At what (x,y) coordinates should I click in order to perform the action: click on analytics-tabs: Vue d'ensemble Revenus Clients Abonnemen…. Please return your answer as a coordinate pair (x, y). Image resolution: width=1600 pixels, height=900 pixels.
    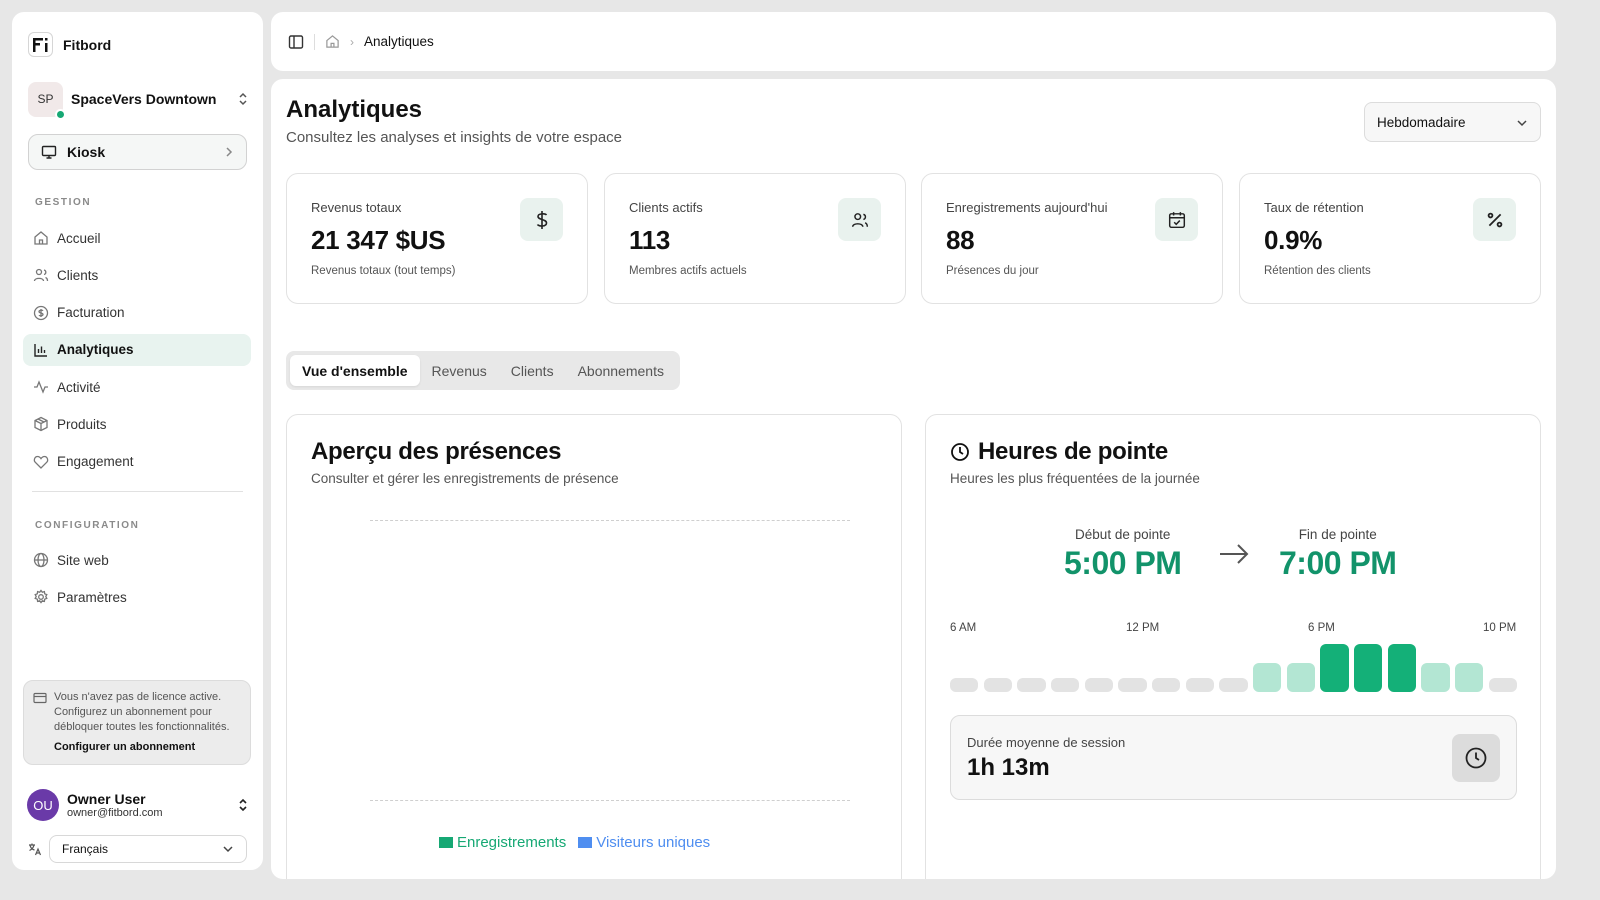
    Looking at the image, I should click on (483, 370).